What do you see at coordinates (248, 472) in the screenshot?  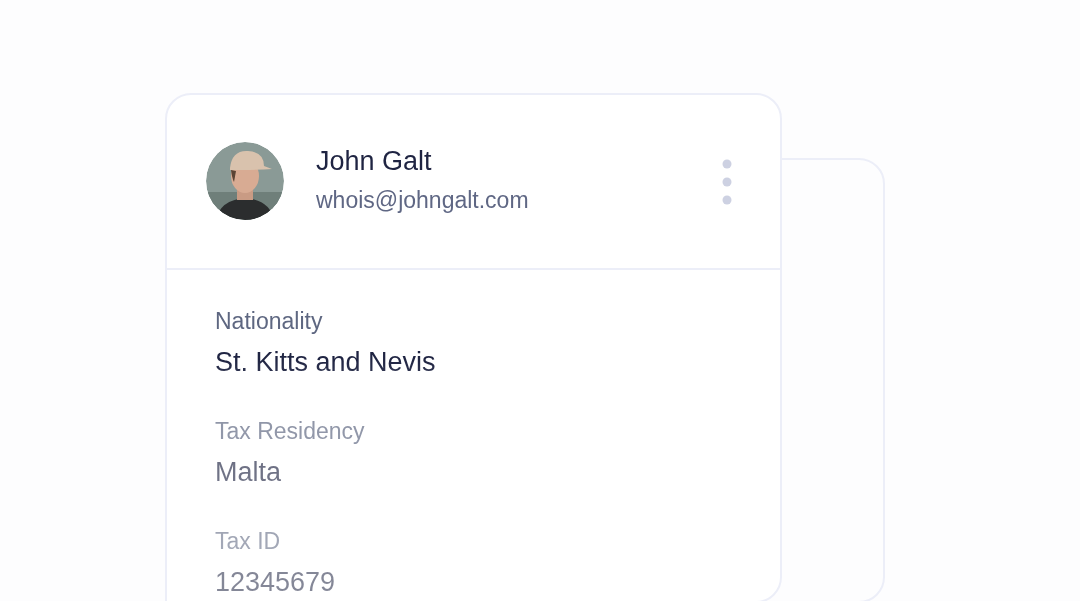 I see `field-value: Malta` at bounding box center [248, 472].